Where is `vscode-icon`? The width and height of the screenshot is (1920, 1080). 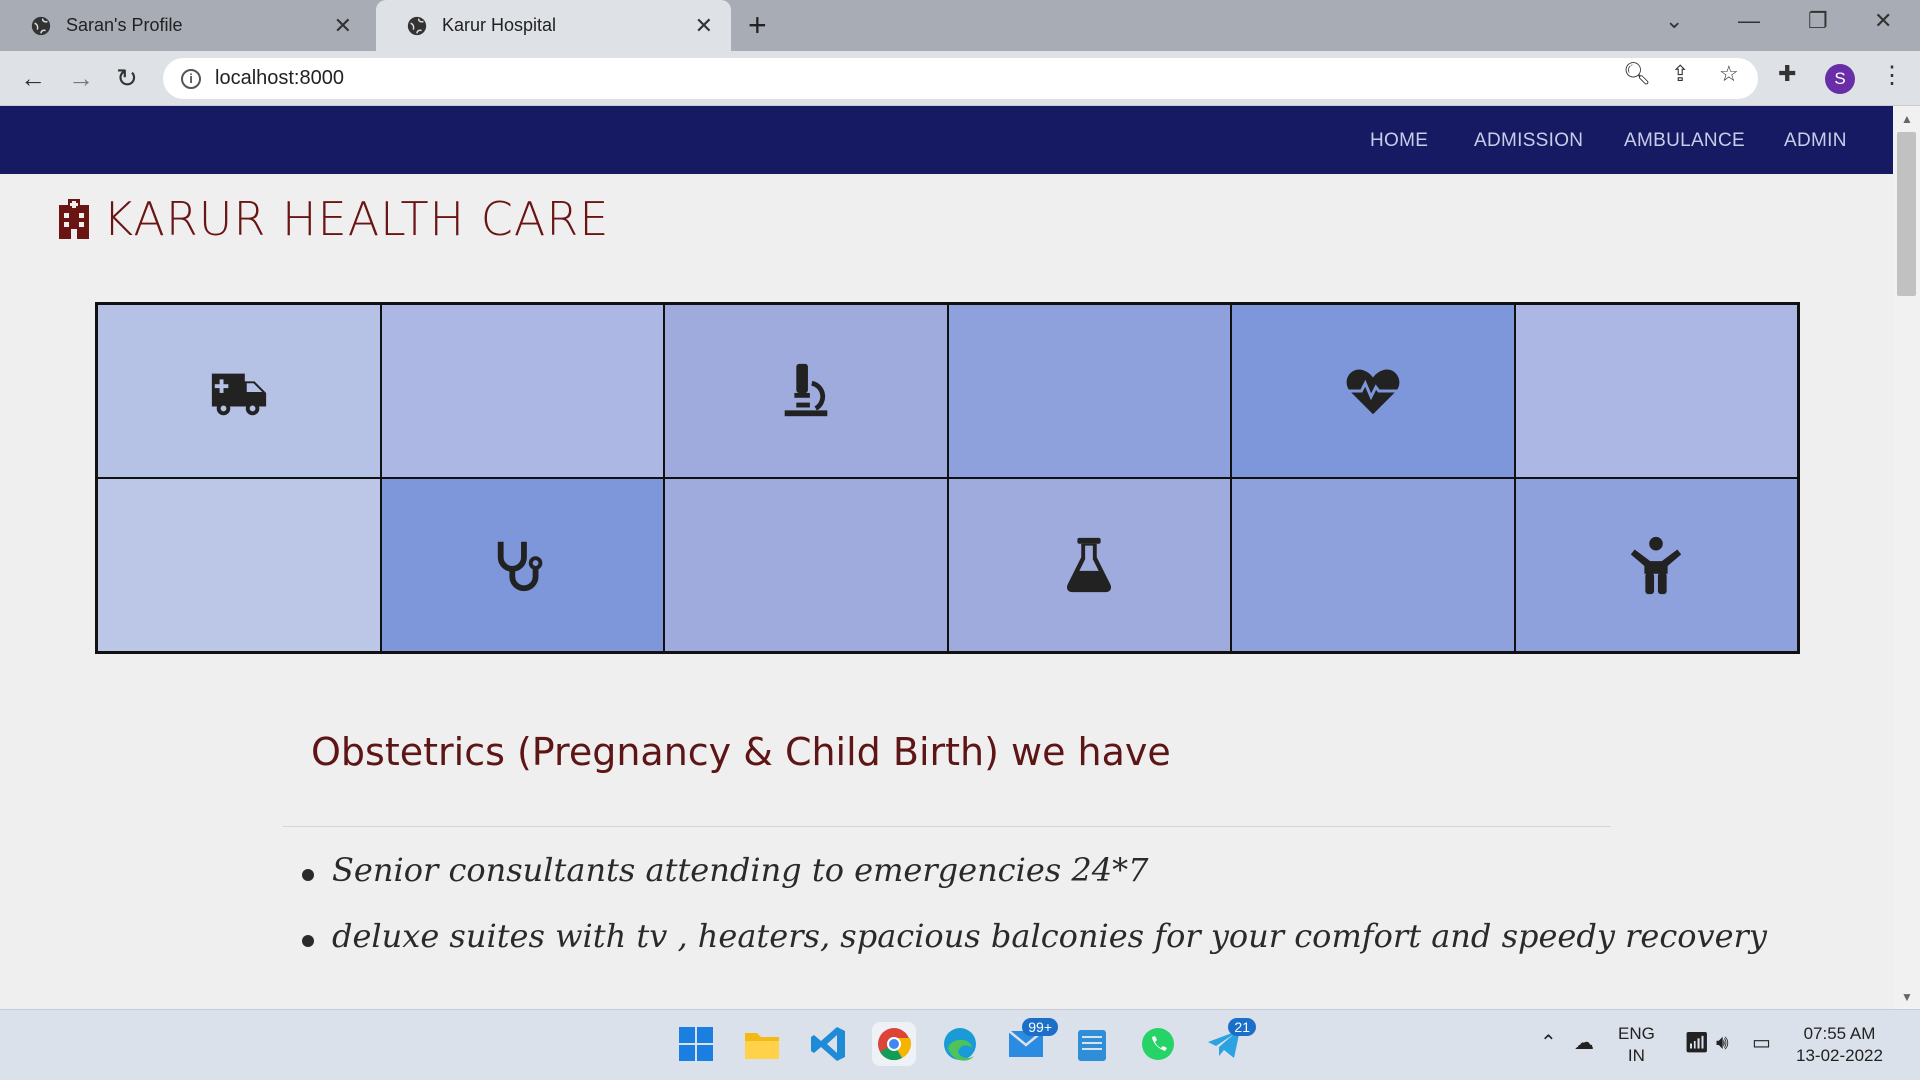 vscode-icon is located at coordinates (828, 1044).